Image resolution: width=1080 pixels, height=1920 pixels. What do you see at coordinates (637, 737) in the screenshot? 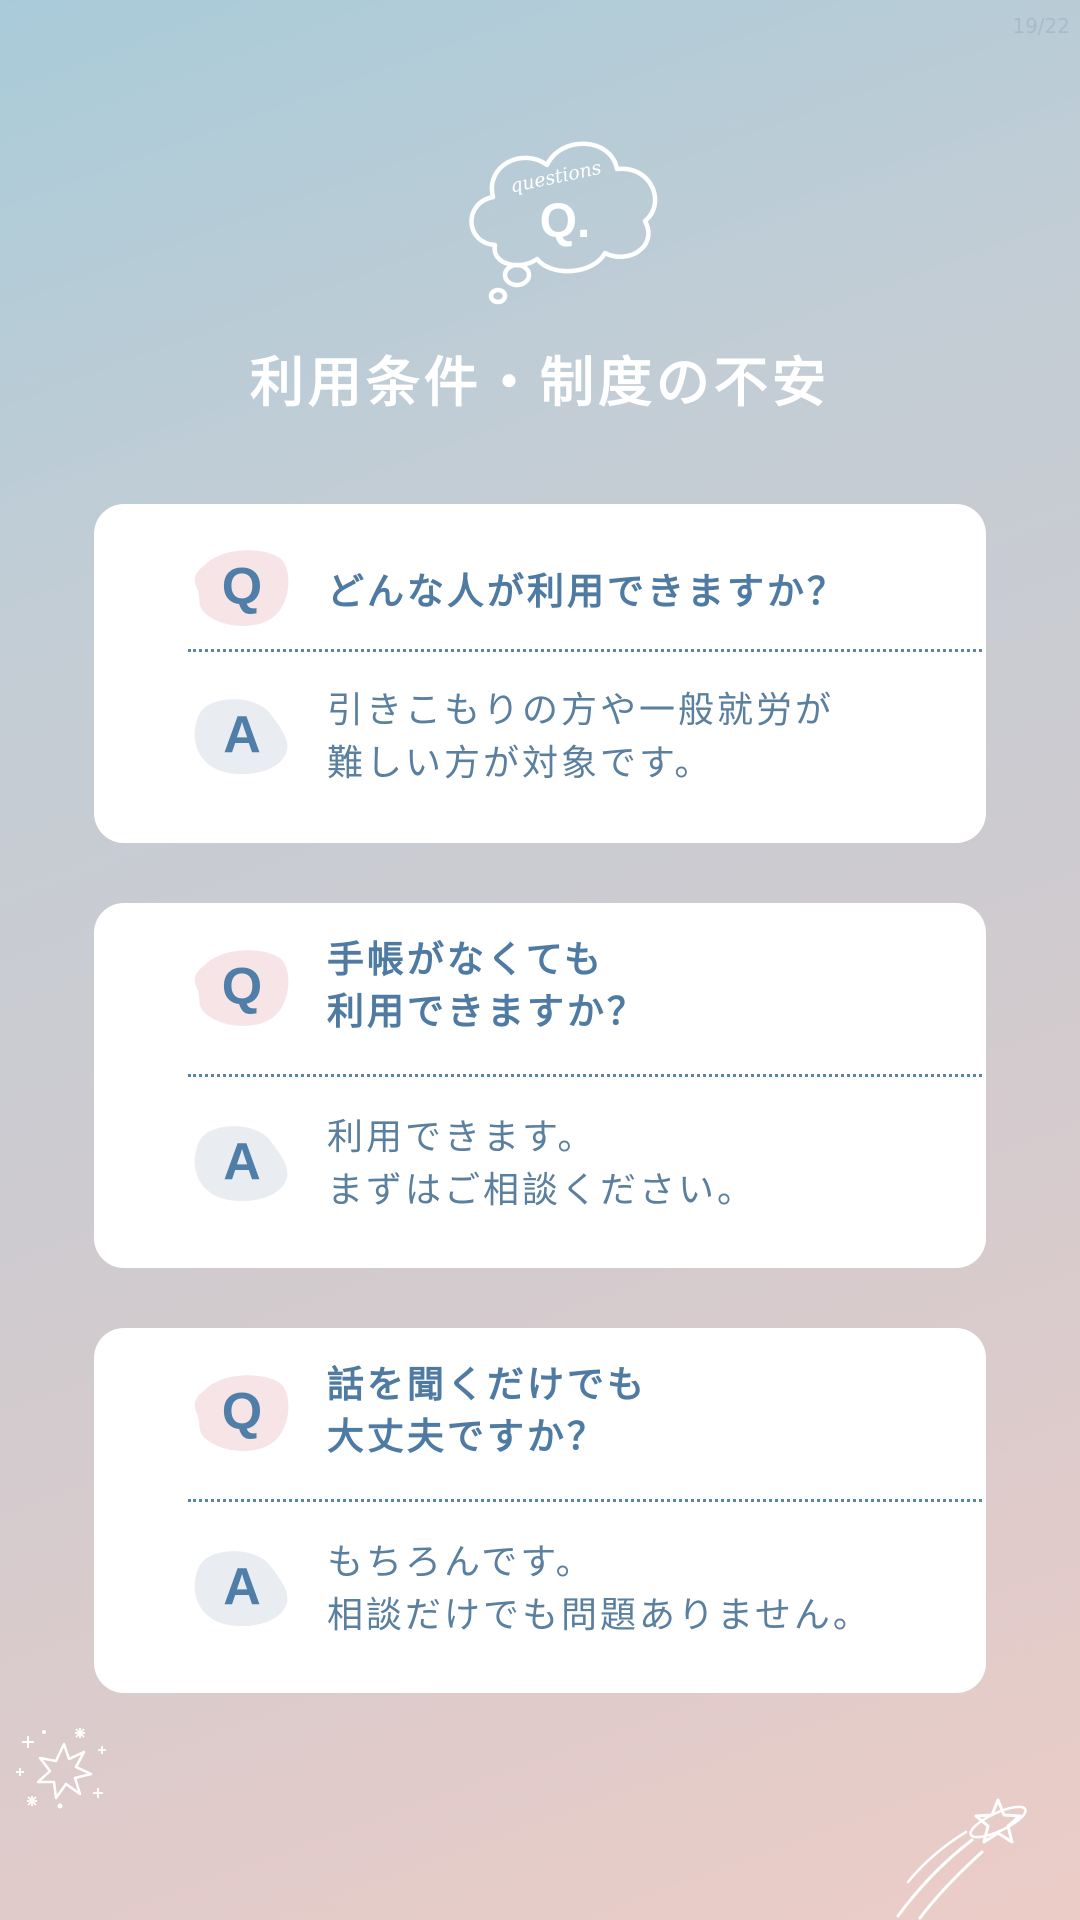
I see `answer-text: 引きこもりの方や一般就労が 難しい方が対象です。` at bounding box center [637, 737].